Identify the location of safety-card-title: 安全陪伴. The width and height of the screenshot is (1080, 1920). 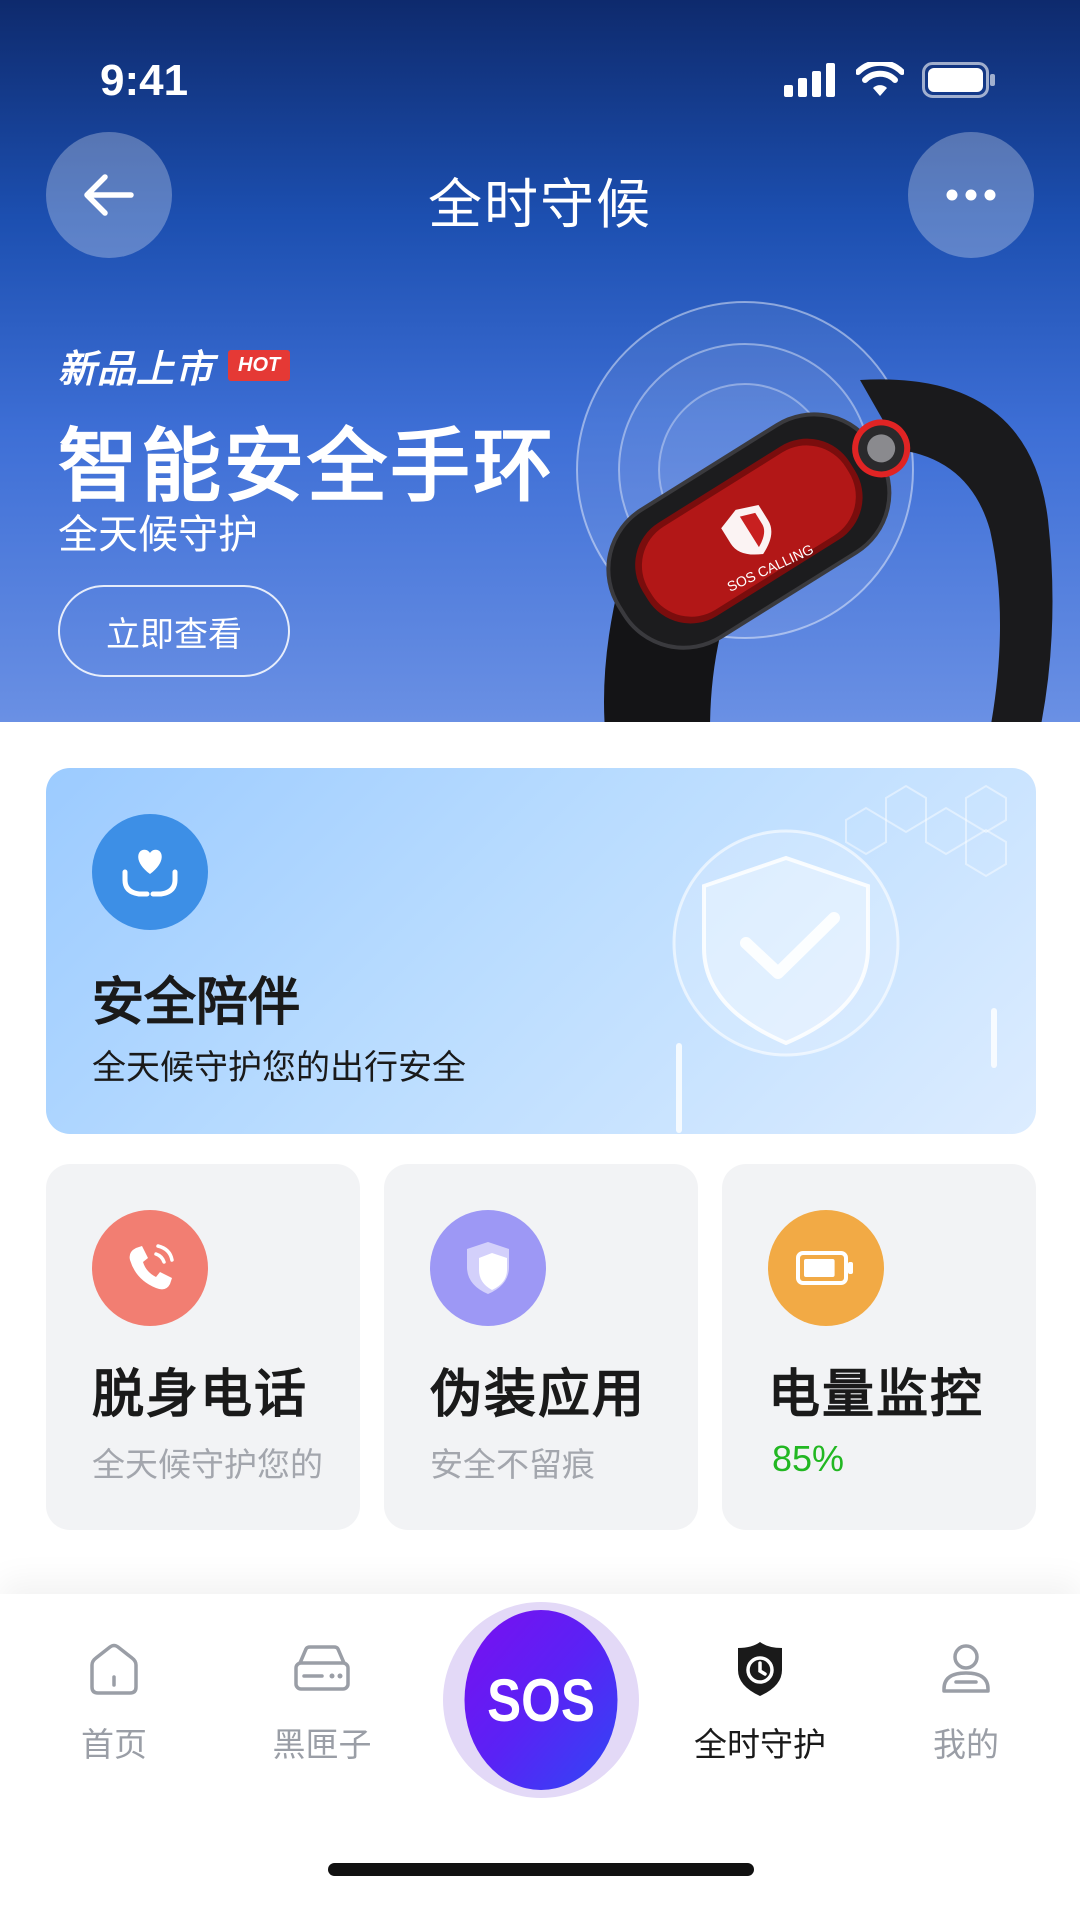
(196, 1003).